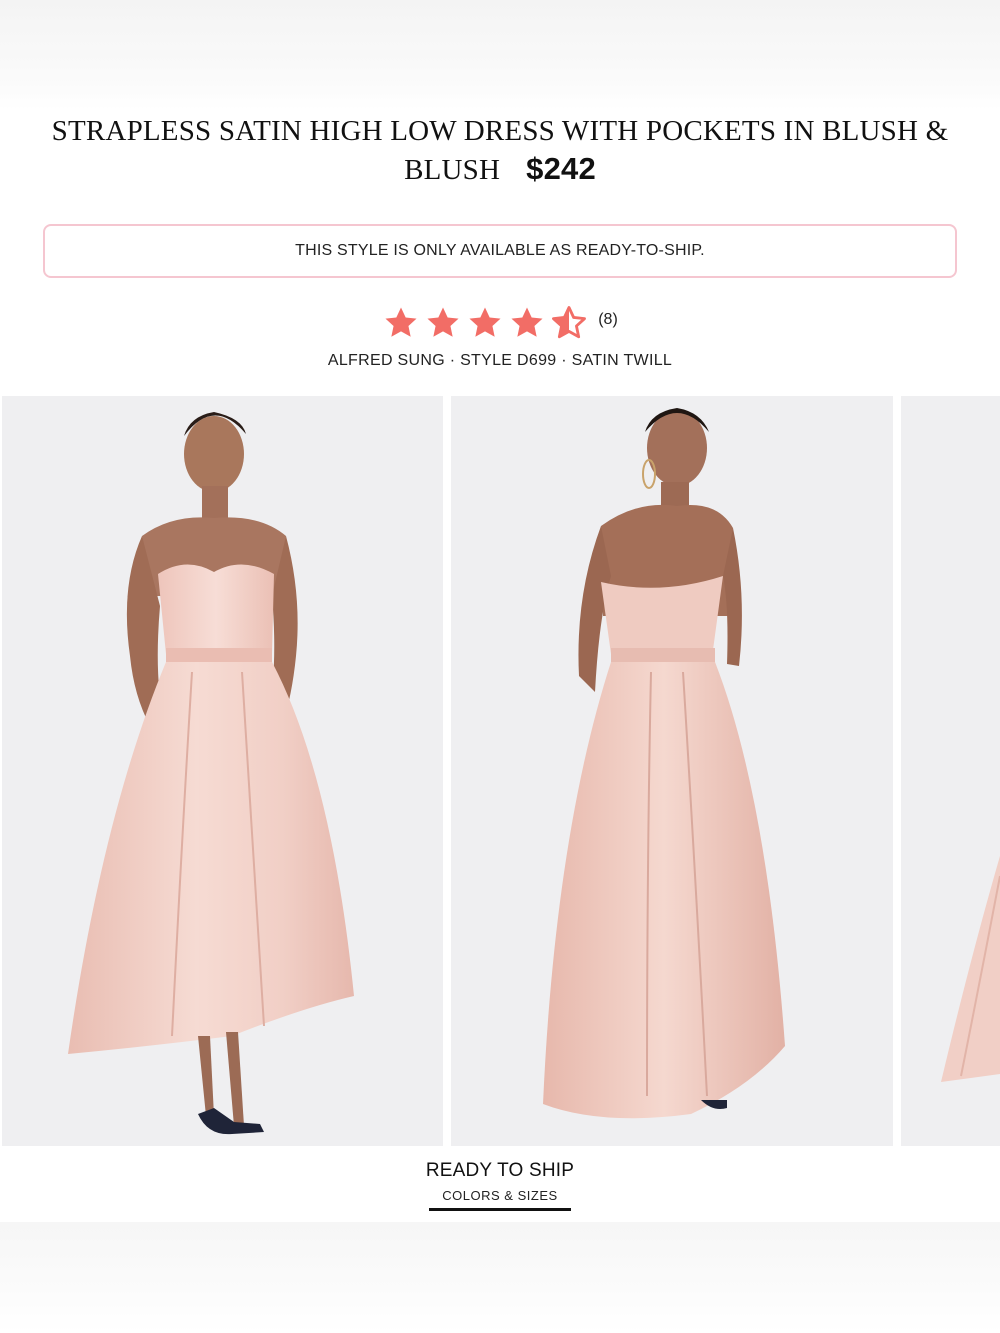 The image size is (1000, 1333). I want to click on tab-label: READY TO SHIP, so click(500, 1170).